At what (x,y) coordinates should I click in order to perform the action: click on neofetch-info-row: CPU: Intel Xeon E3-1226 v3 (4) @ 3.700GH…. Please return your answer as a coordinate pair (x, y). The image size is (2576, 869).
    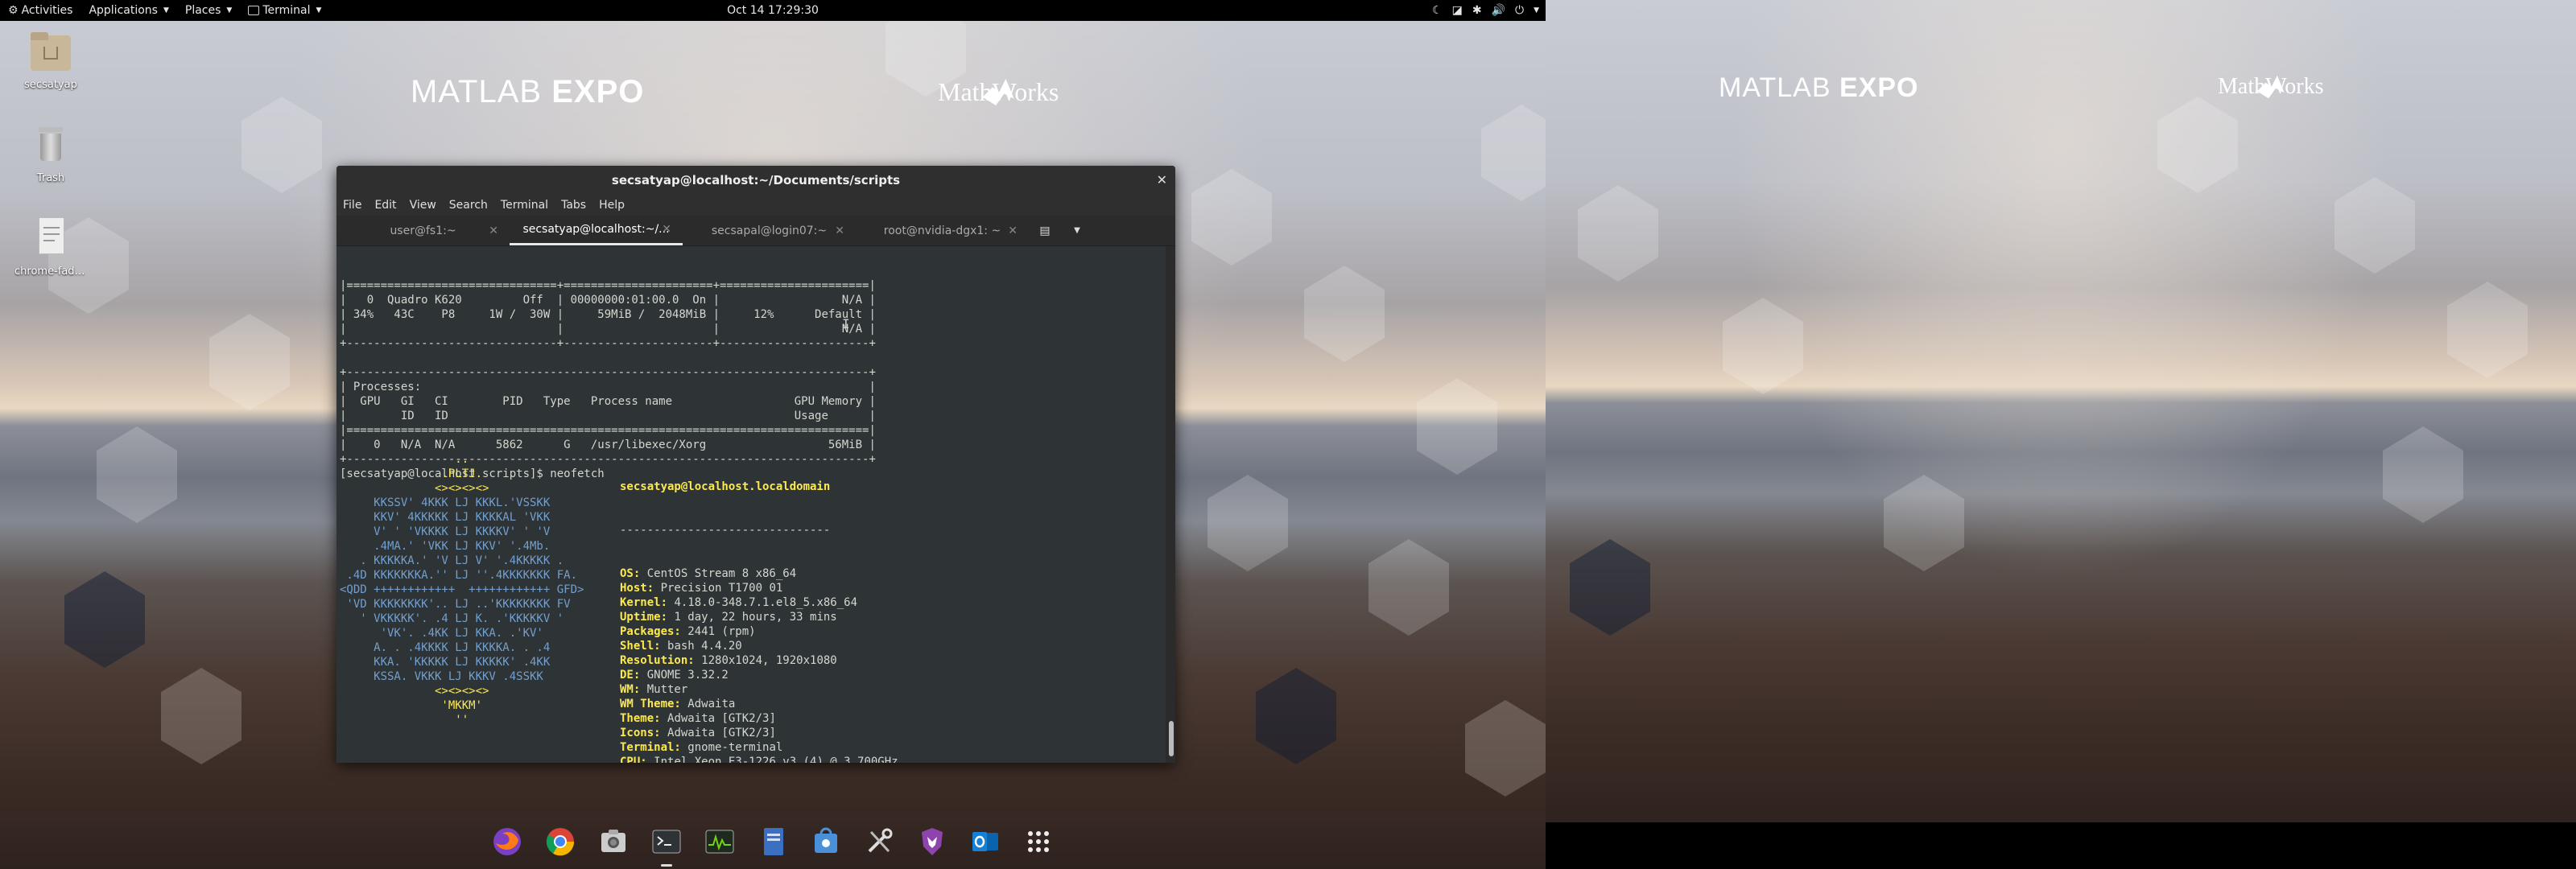
    Looking at the image, I should click on (759, 759).